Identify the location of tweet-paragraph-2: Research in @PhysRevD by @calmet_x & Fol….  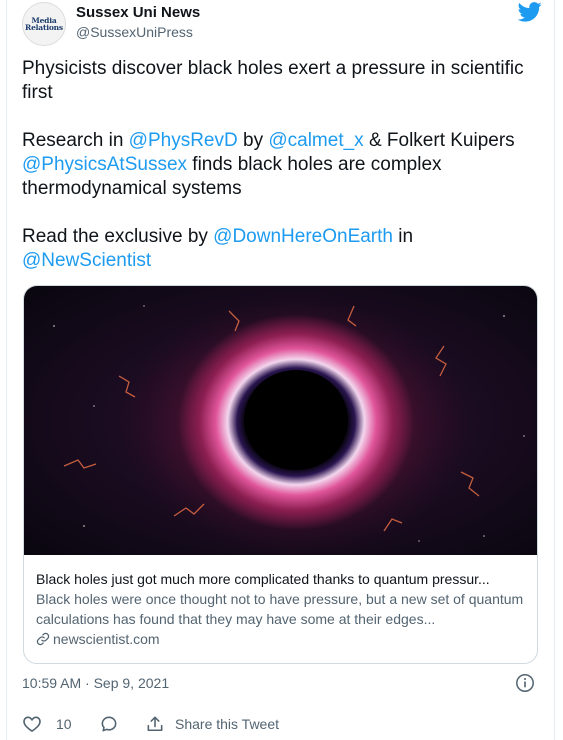
(279, 165).